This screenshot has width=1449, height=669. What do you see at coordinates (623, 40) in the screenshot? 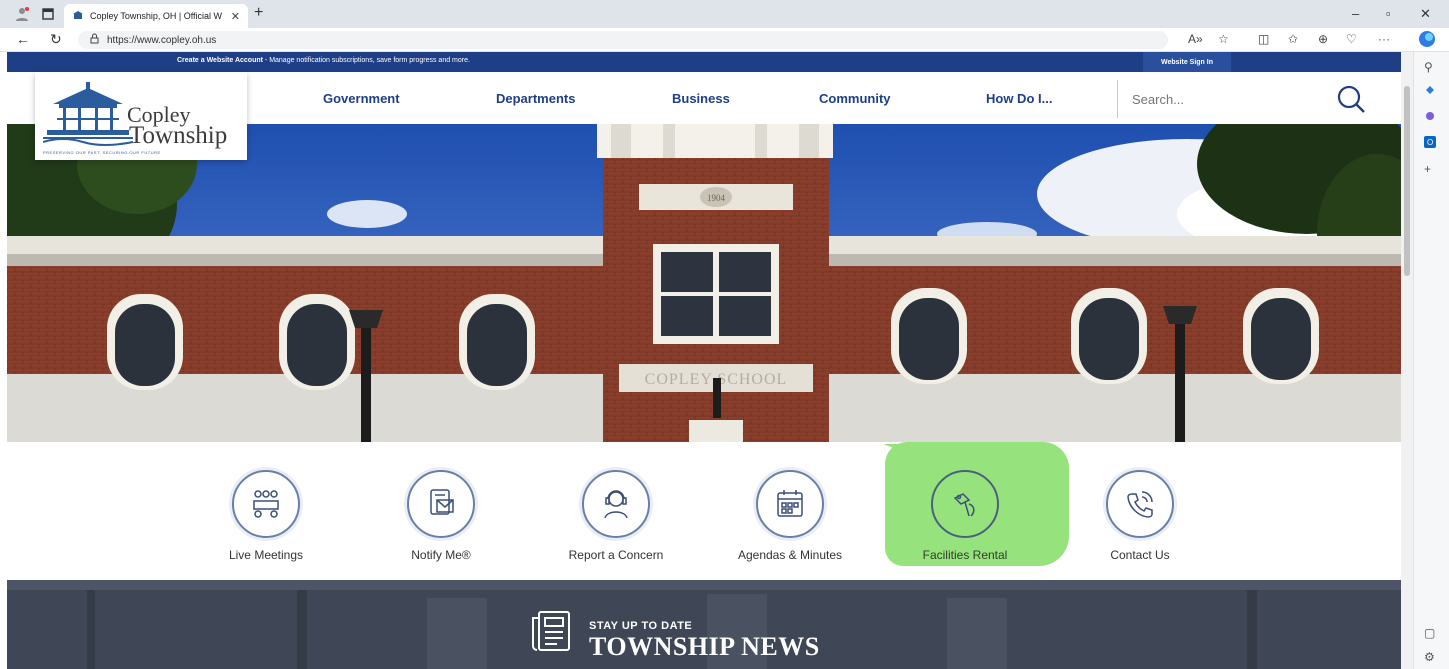
I see `url-field: https://www.copley.oh.us` at bounding box center [623, 40].